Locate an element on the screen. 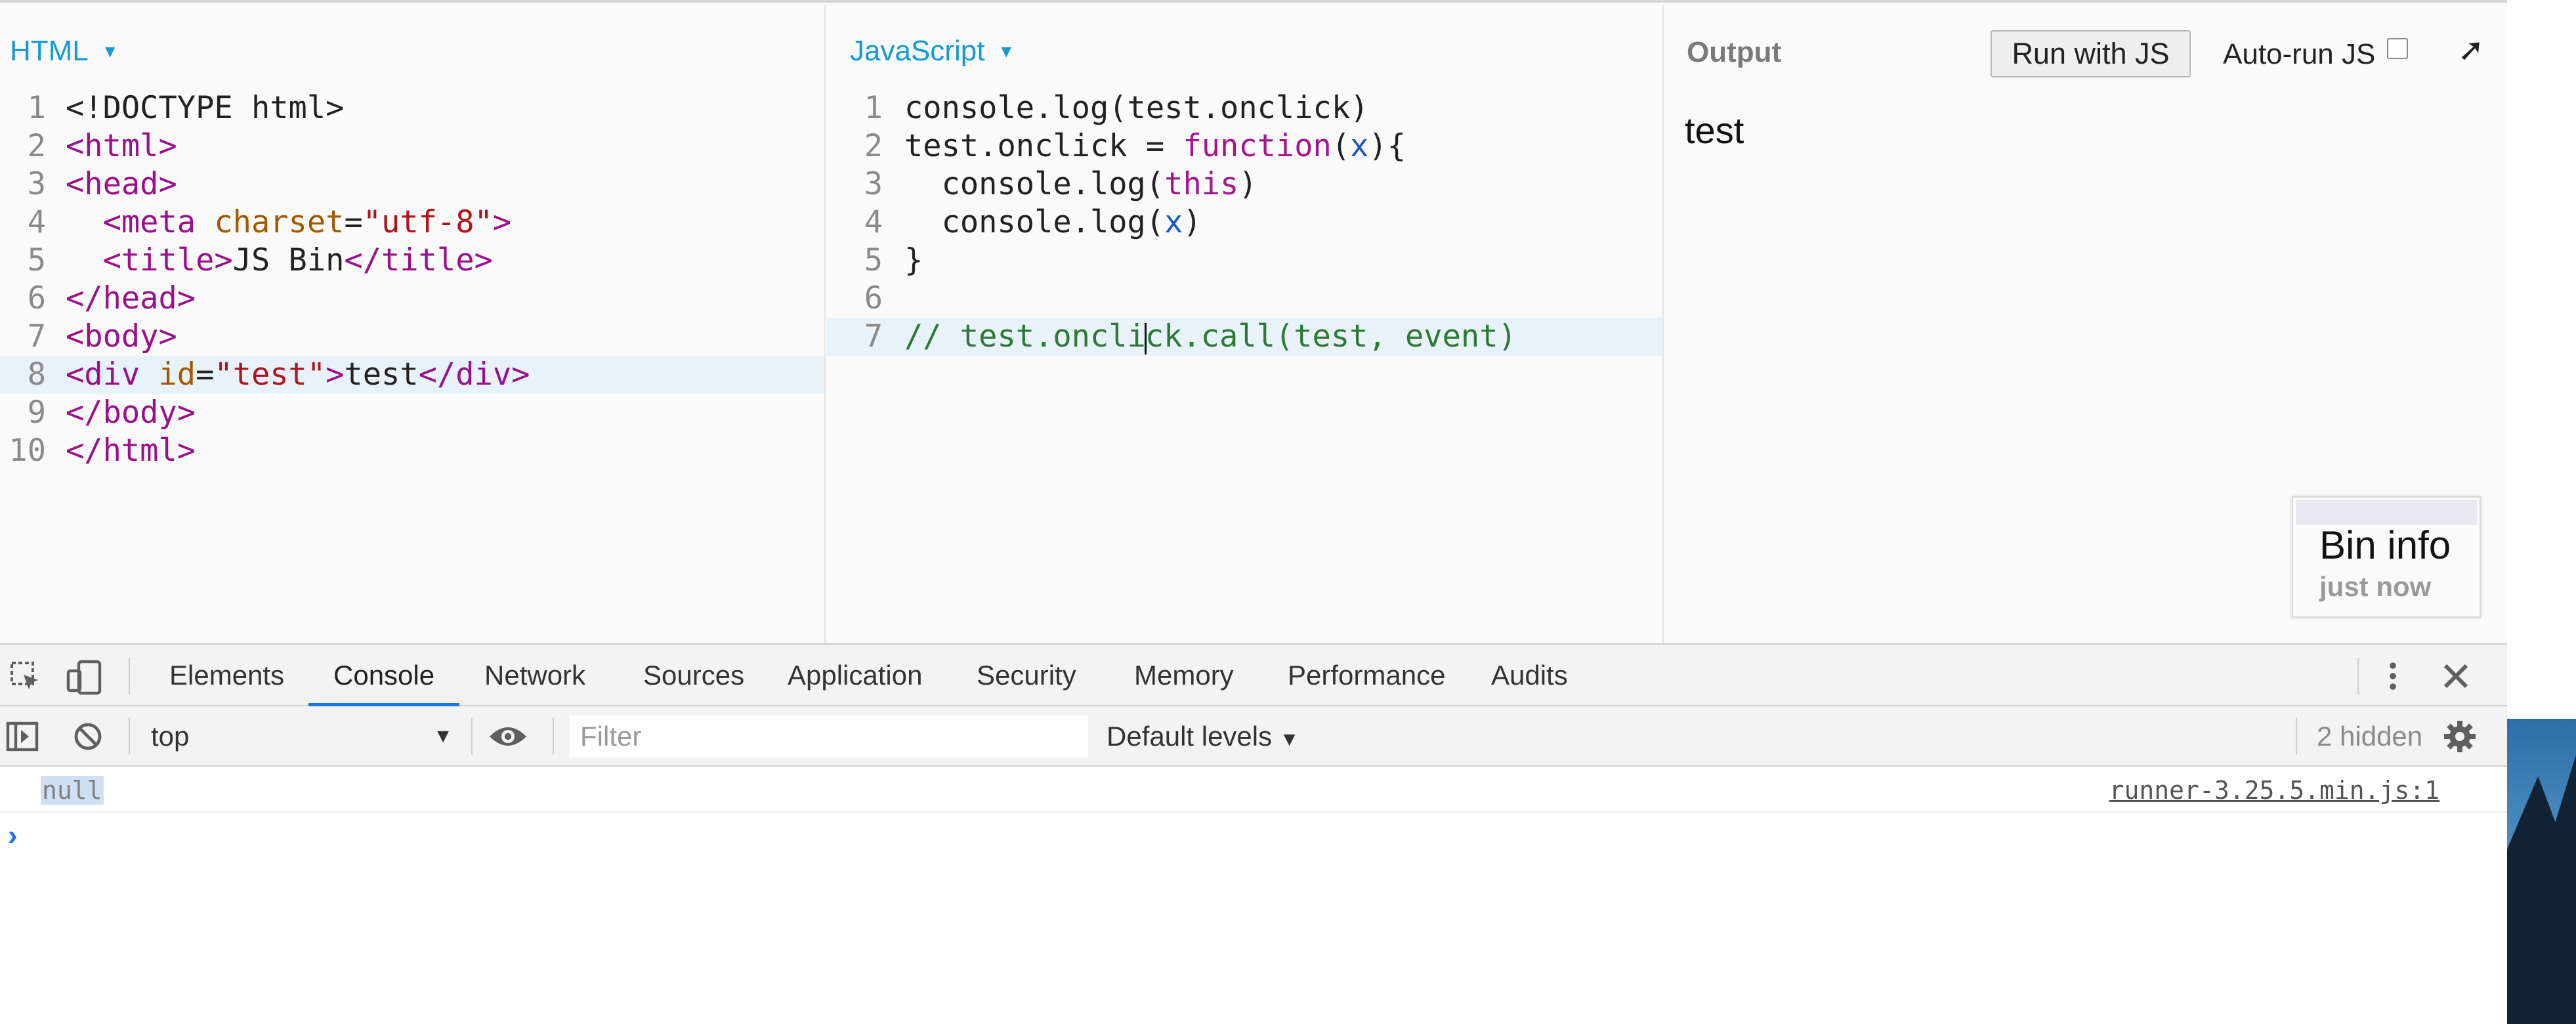 This screenshot has width=2576, height=1024. code-token: = is located at coordinates (205, 374).